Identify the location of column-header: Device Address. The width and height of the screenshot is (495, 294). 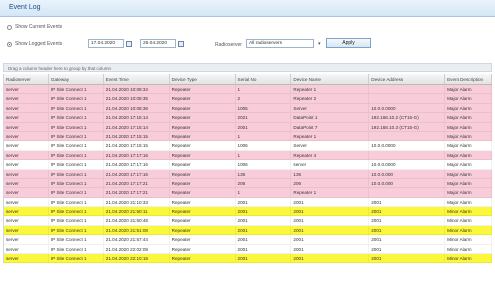
(407, 79).